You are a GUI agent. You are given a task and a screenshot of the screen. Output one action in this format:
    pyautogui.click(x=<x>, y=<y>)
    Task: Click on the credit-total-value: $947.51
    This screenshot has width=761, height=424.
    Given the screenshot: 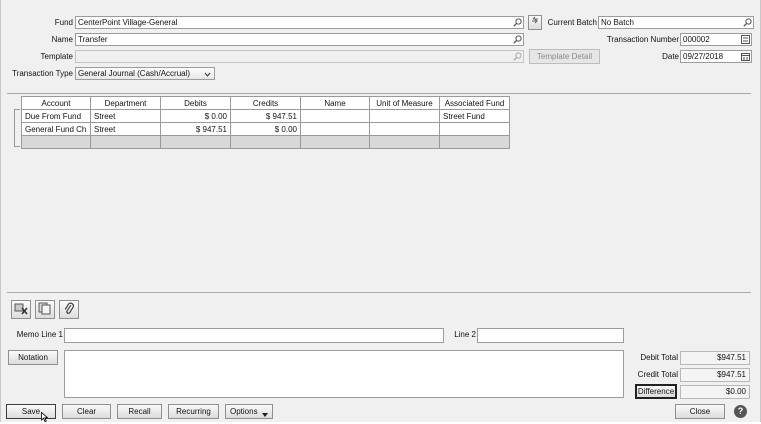 What is the action you would take?
    pyautogui.click(x=715, y=375)
    